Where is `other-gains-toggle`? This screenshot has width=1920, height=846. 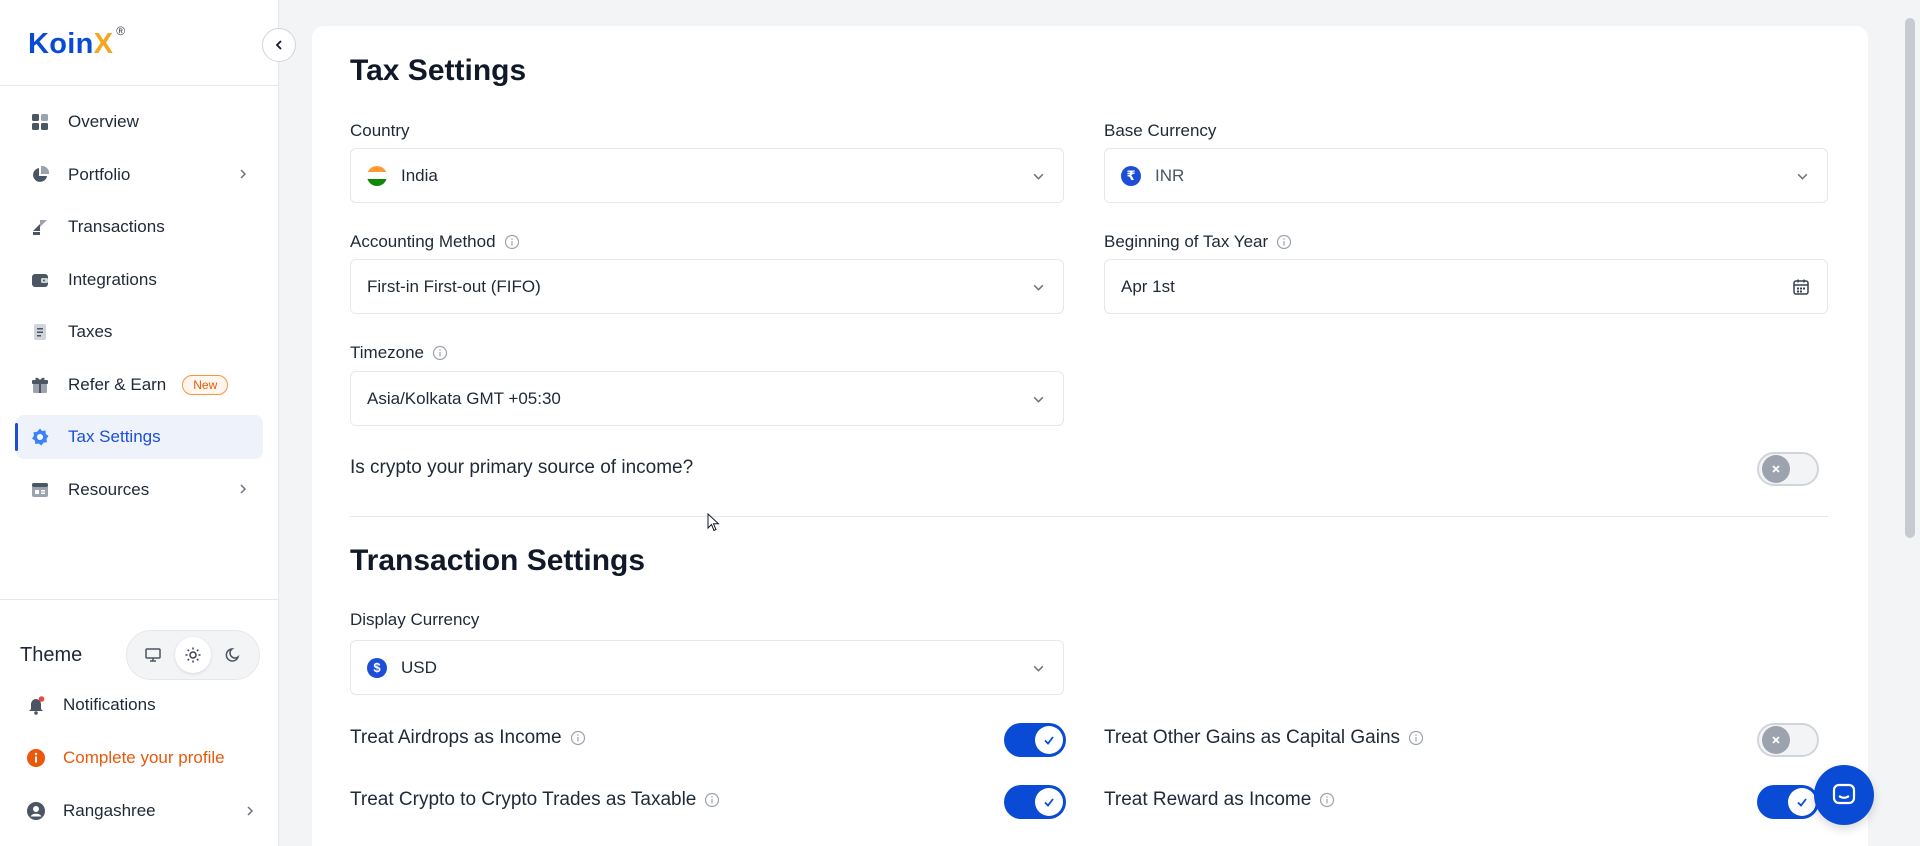 other-gains-toggle is located at coordinates (1788, 740).